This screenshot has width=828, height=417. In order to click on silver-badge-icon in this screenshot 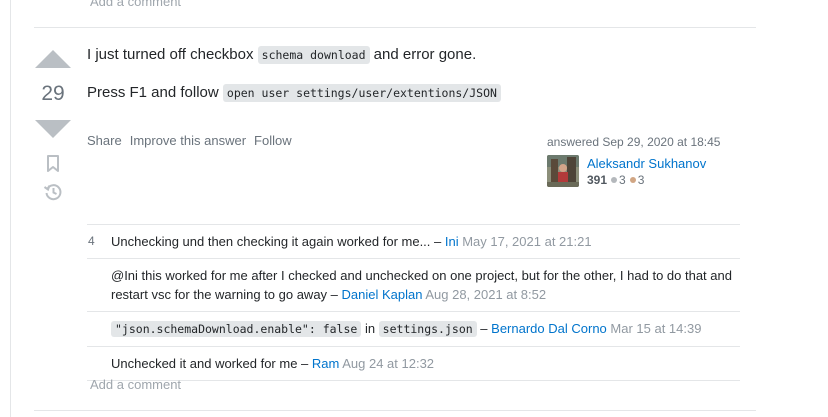, I will do `click(614, 180)`.